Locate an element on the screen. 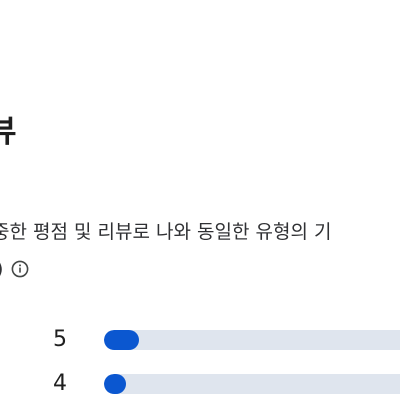  rating-label: 4 is located at coordinates (60, 383).